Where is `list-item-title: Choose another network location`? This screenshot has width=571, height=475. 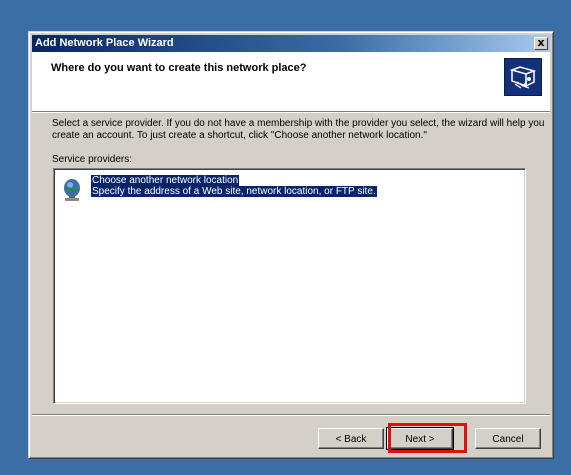
list-item-title: Choose another network location is located at coordinates (165, 180).